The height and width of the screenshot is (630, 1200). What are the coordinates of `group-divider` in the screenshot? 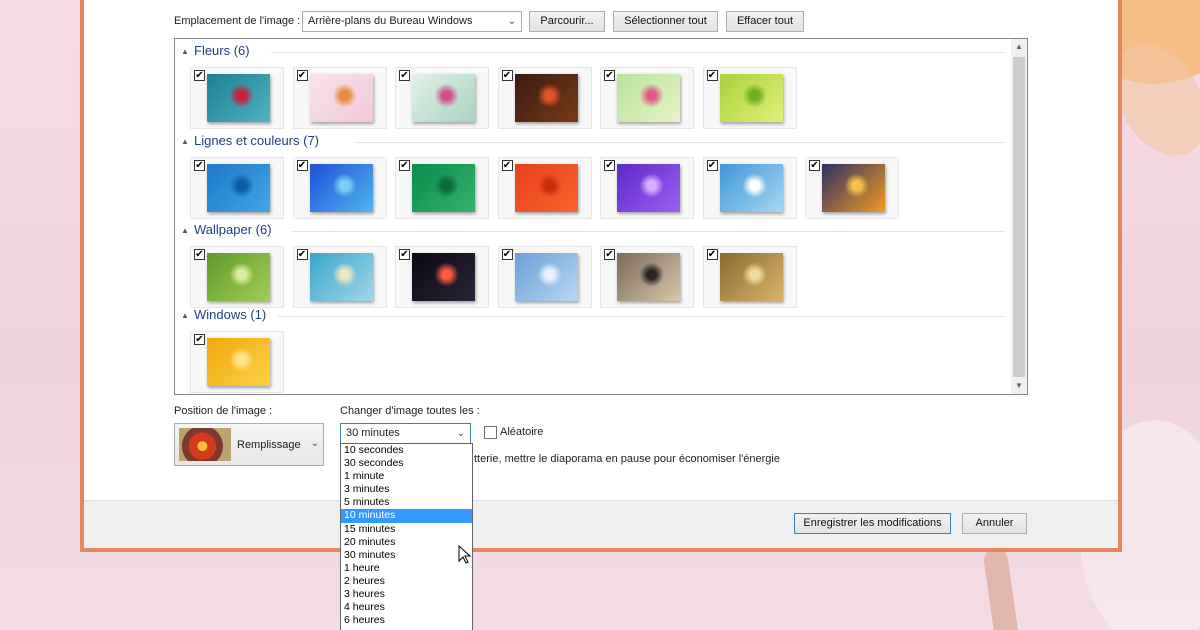 It's located at (680, 142).